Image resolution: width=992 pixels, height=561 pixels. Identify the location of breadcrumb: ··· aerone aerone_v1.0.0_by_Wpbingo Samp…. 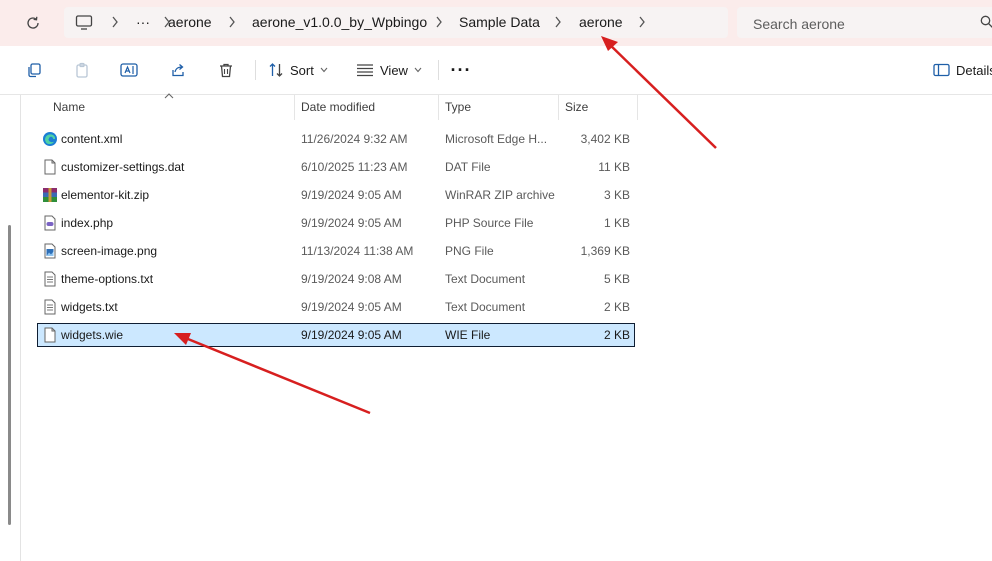
(396, 22).